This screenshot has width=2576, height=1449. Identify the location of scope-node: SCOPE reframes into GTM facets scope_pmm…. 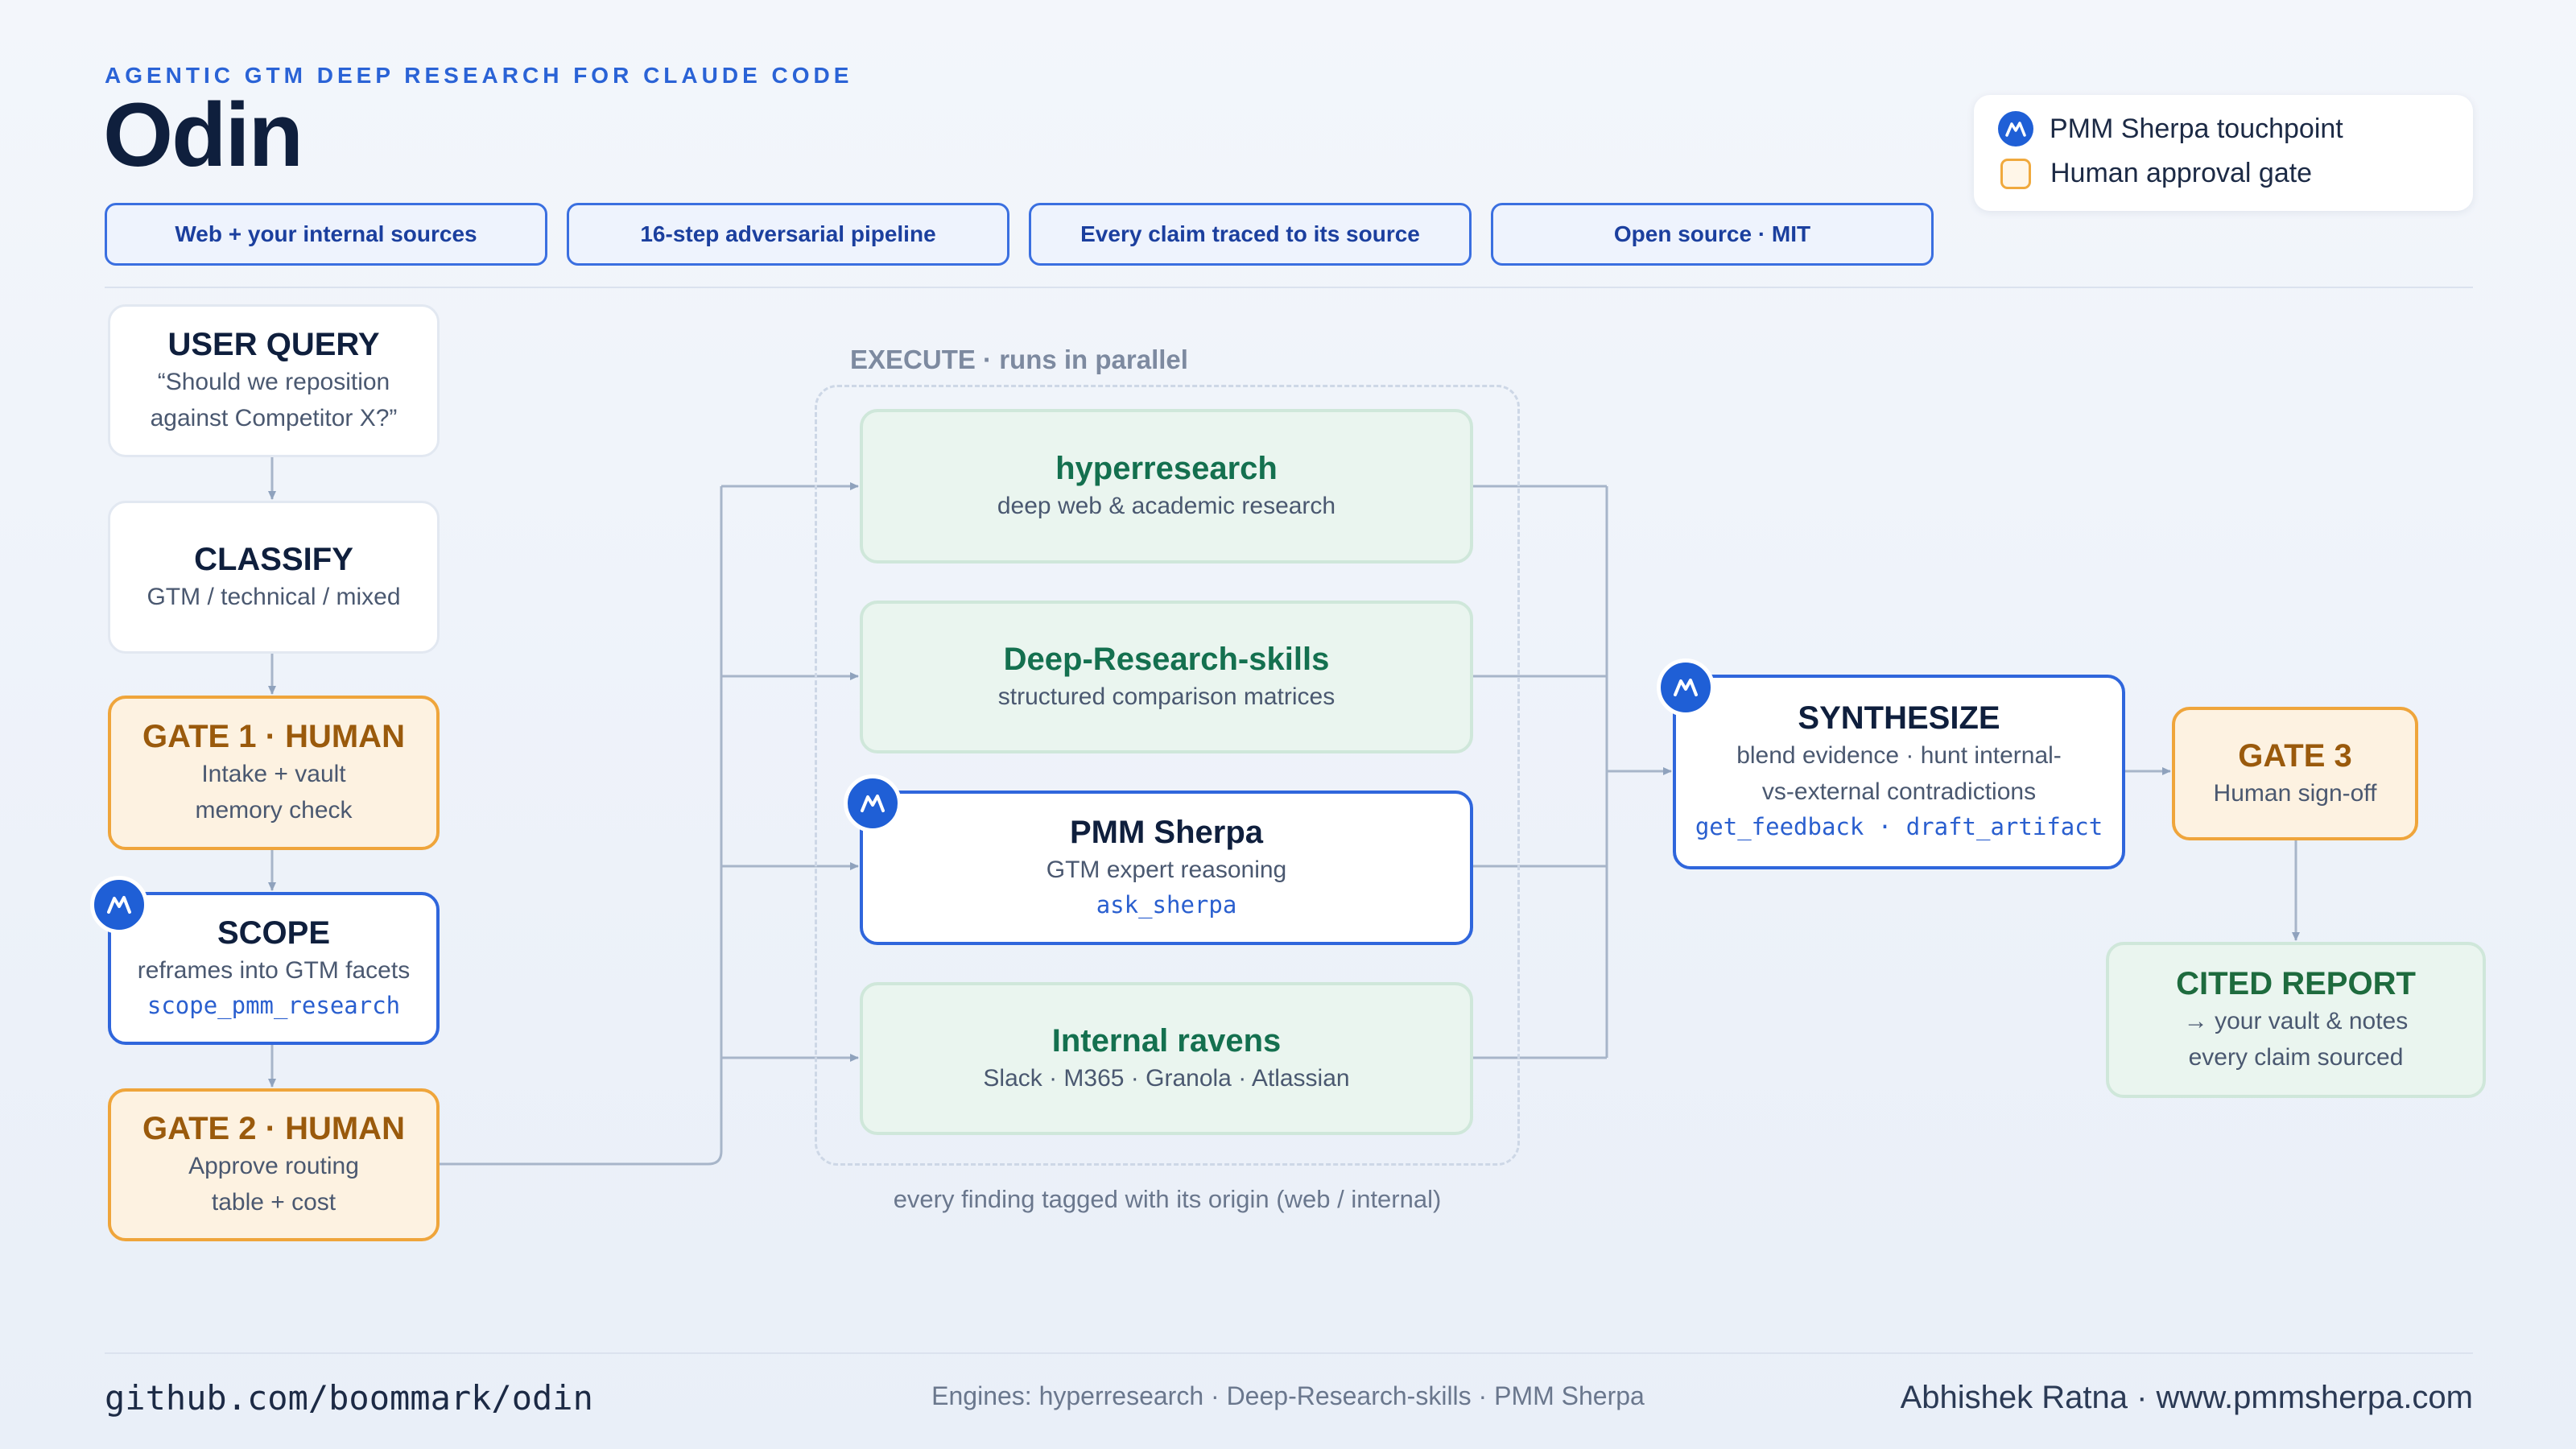
(274, 968).